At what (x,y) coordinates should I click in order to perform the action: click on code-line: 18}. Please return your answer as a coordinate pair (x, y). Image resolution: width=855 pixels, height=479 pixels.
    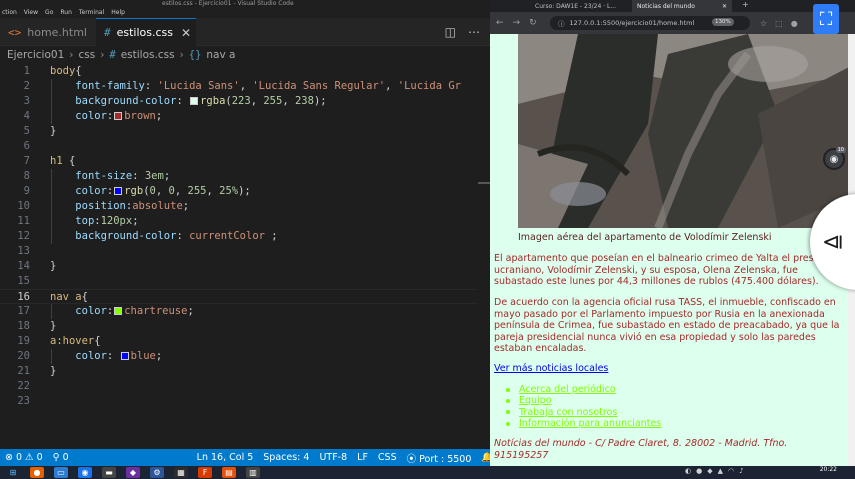
    Looking at the image, I should click on (240, 326).